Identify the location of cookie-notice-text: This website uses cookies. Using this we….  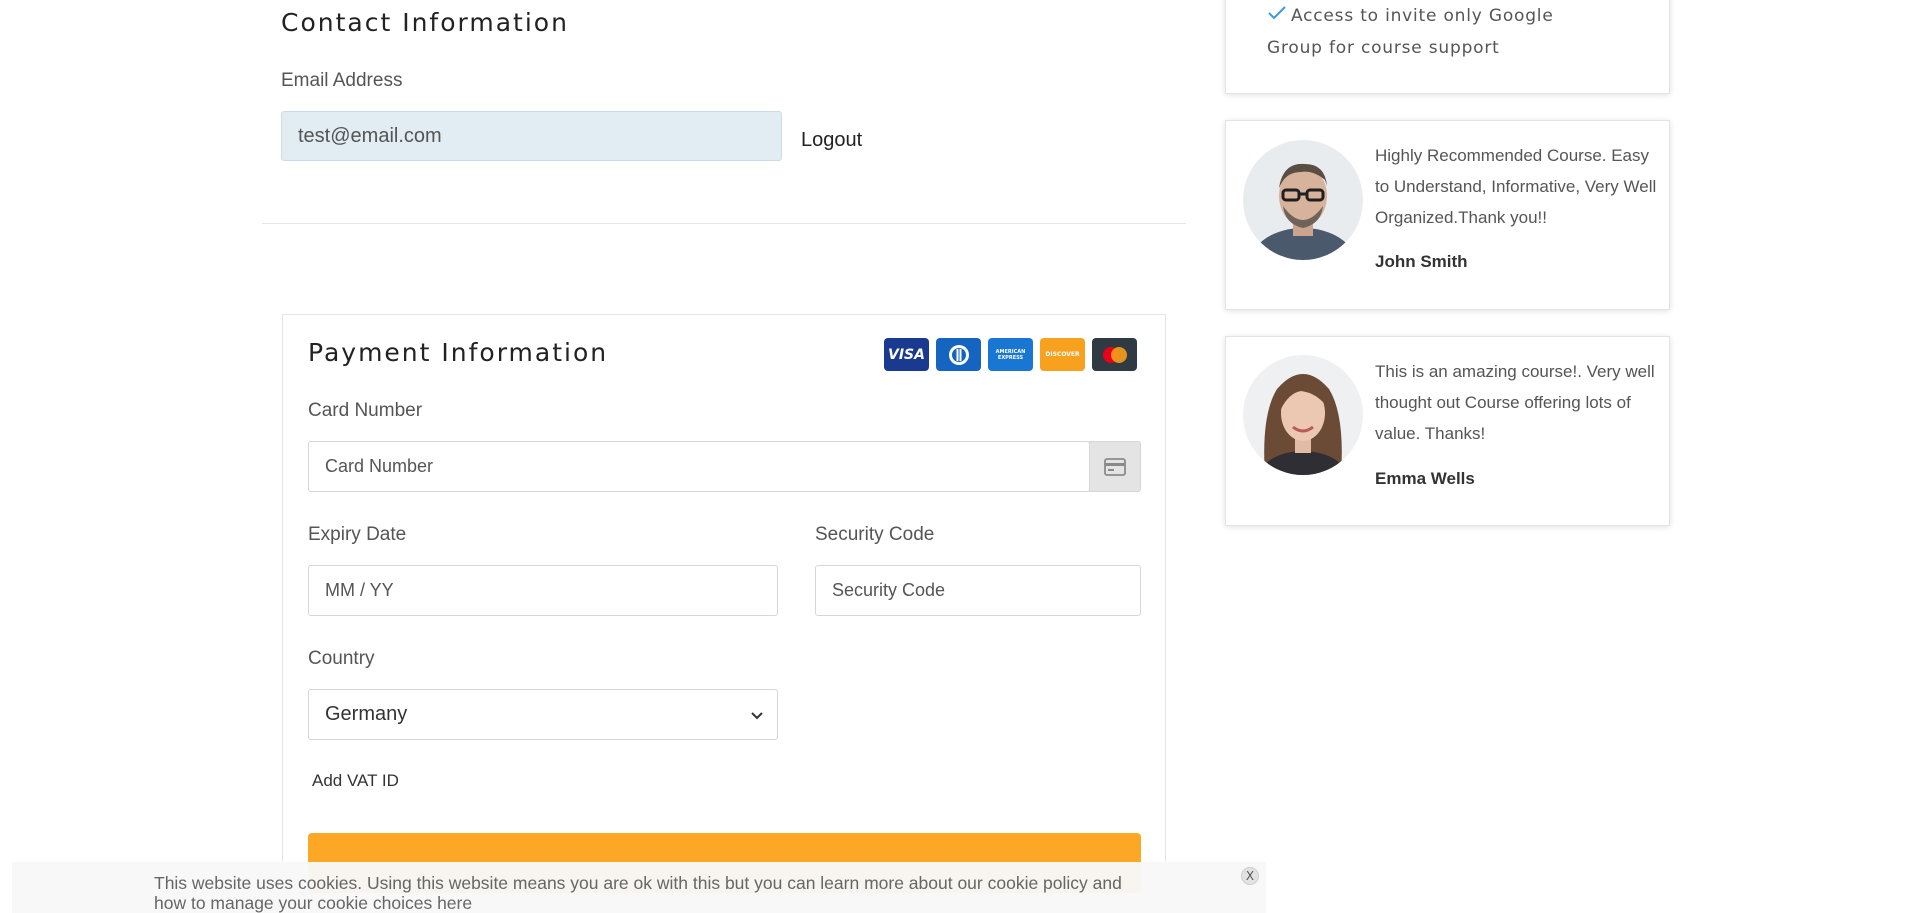
(638, 893).